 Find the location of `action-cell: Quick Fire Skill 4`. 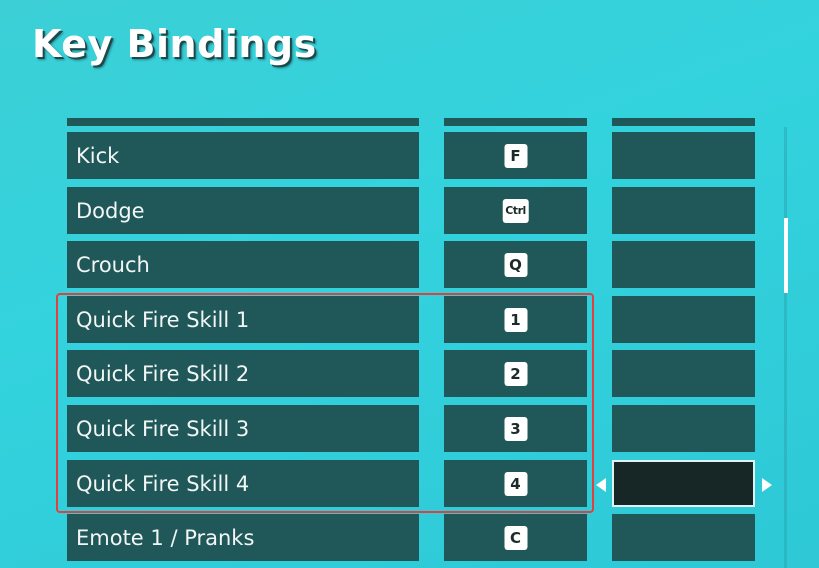

action-cell: Quick Fire Skill 4 is located at coordinates (243, 483).